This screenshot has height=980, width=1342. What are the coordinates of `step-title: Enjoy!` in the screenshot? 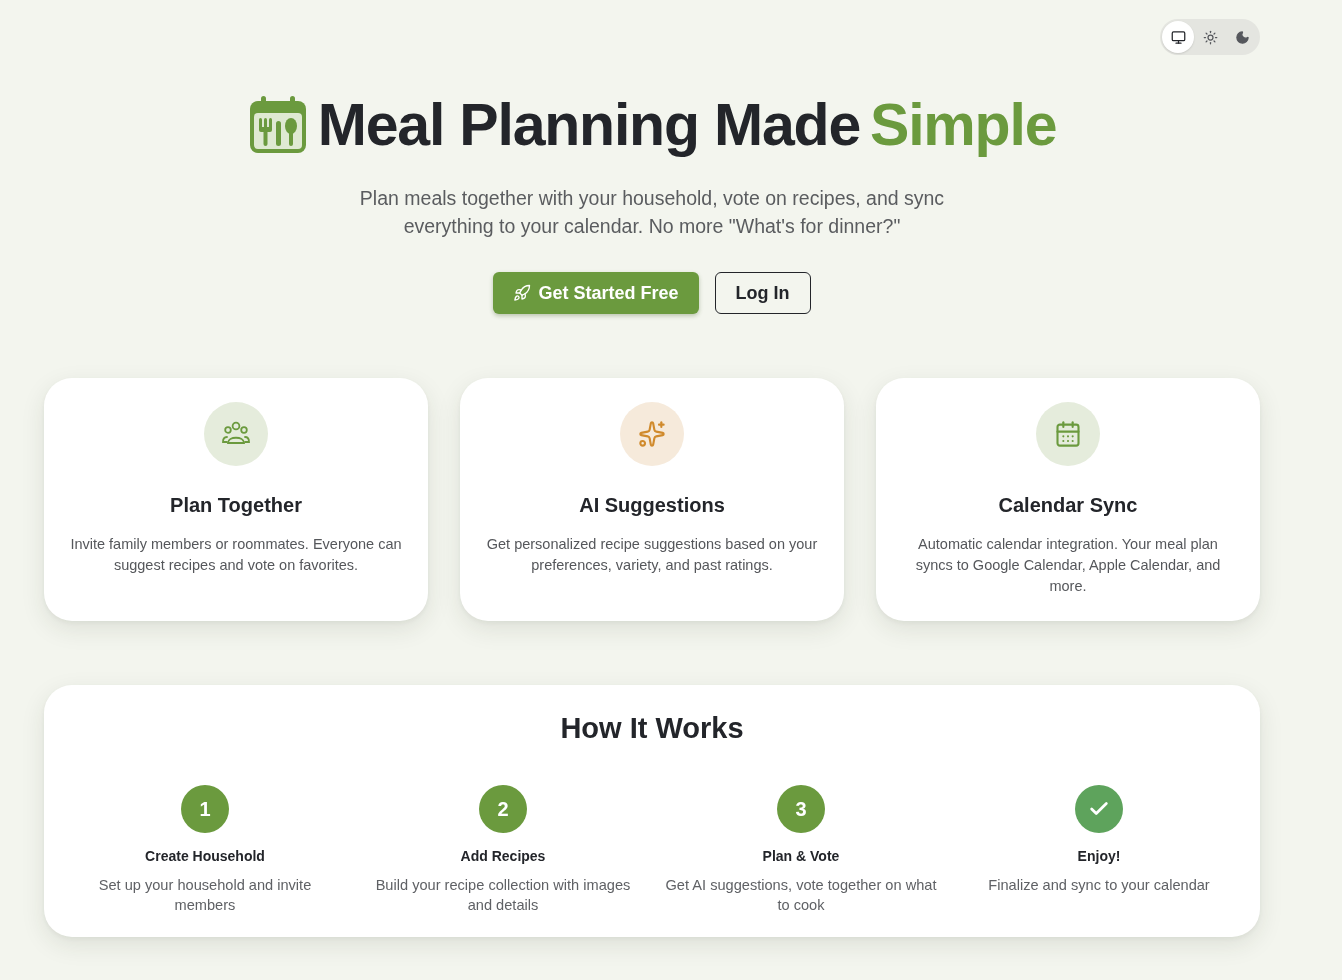 It's located at (1099, 856).